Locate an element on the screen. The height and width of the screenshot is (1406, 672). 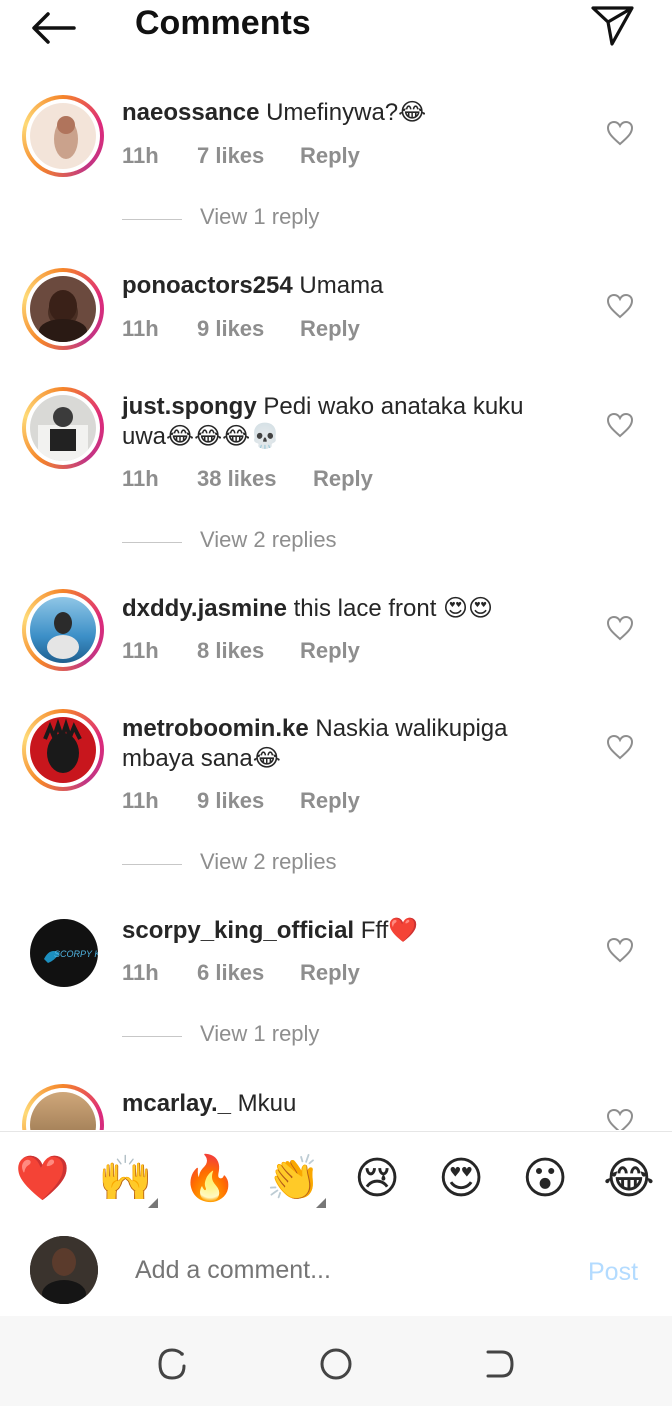
comment-username: mcarlay._ is located at coordinates (176, 1103).